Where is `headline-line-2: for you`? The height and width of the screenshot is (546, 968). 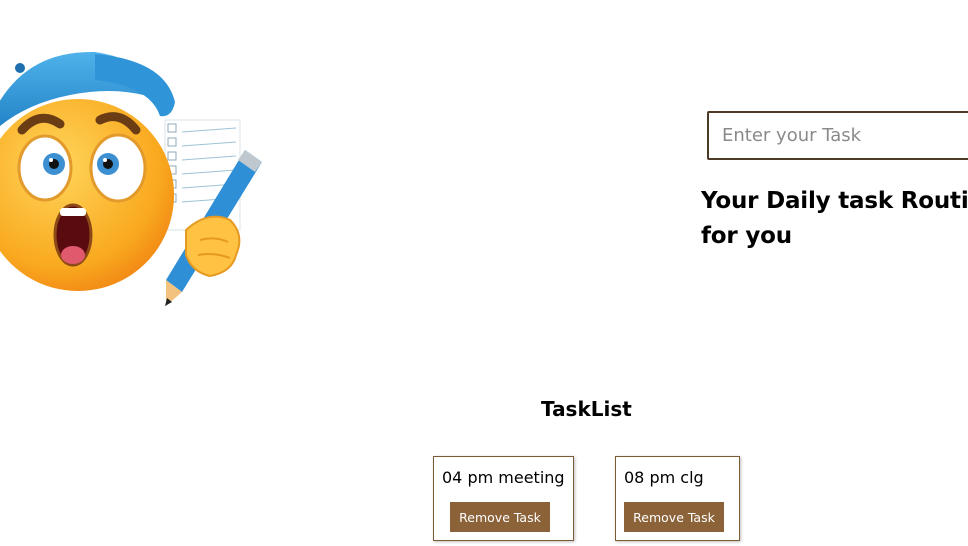
headline-line-2: for you is located at coordinates (746, 236).